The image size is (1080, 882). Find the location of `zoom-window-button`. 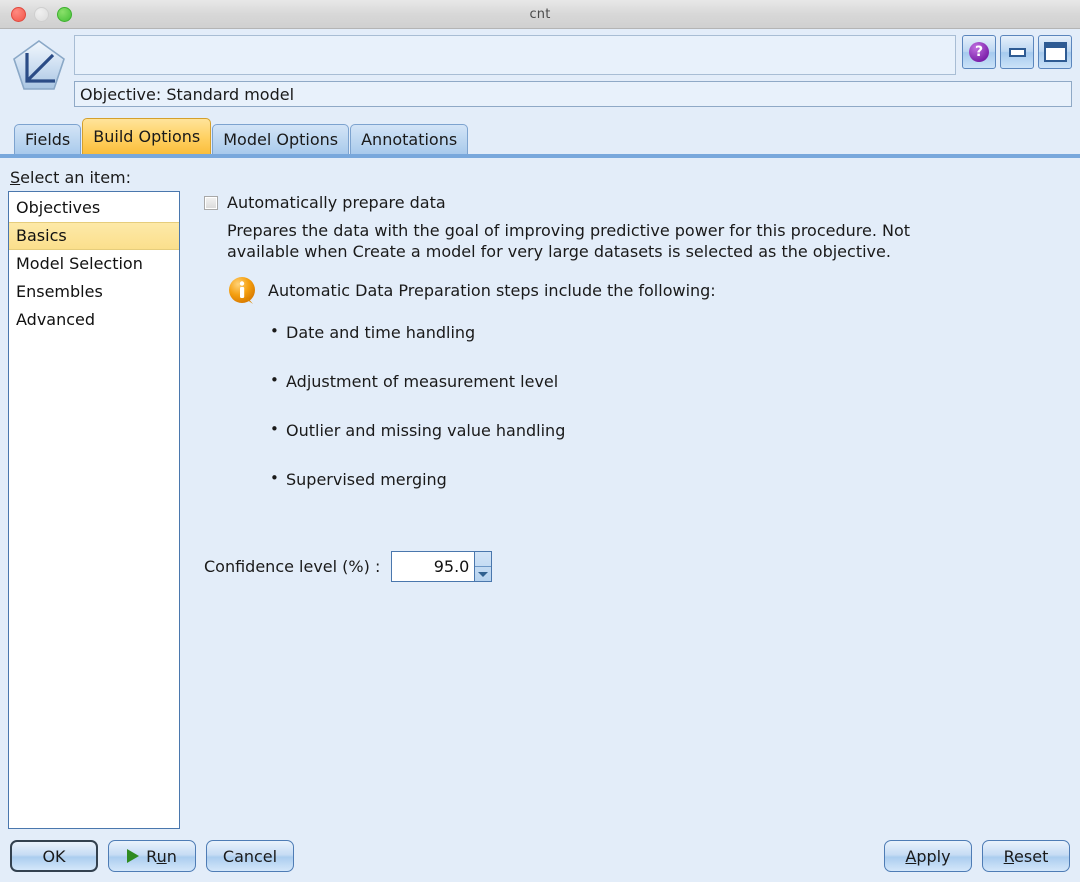

zoom-window-button is located at coordinates (64, 14).